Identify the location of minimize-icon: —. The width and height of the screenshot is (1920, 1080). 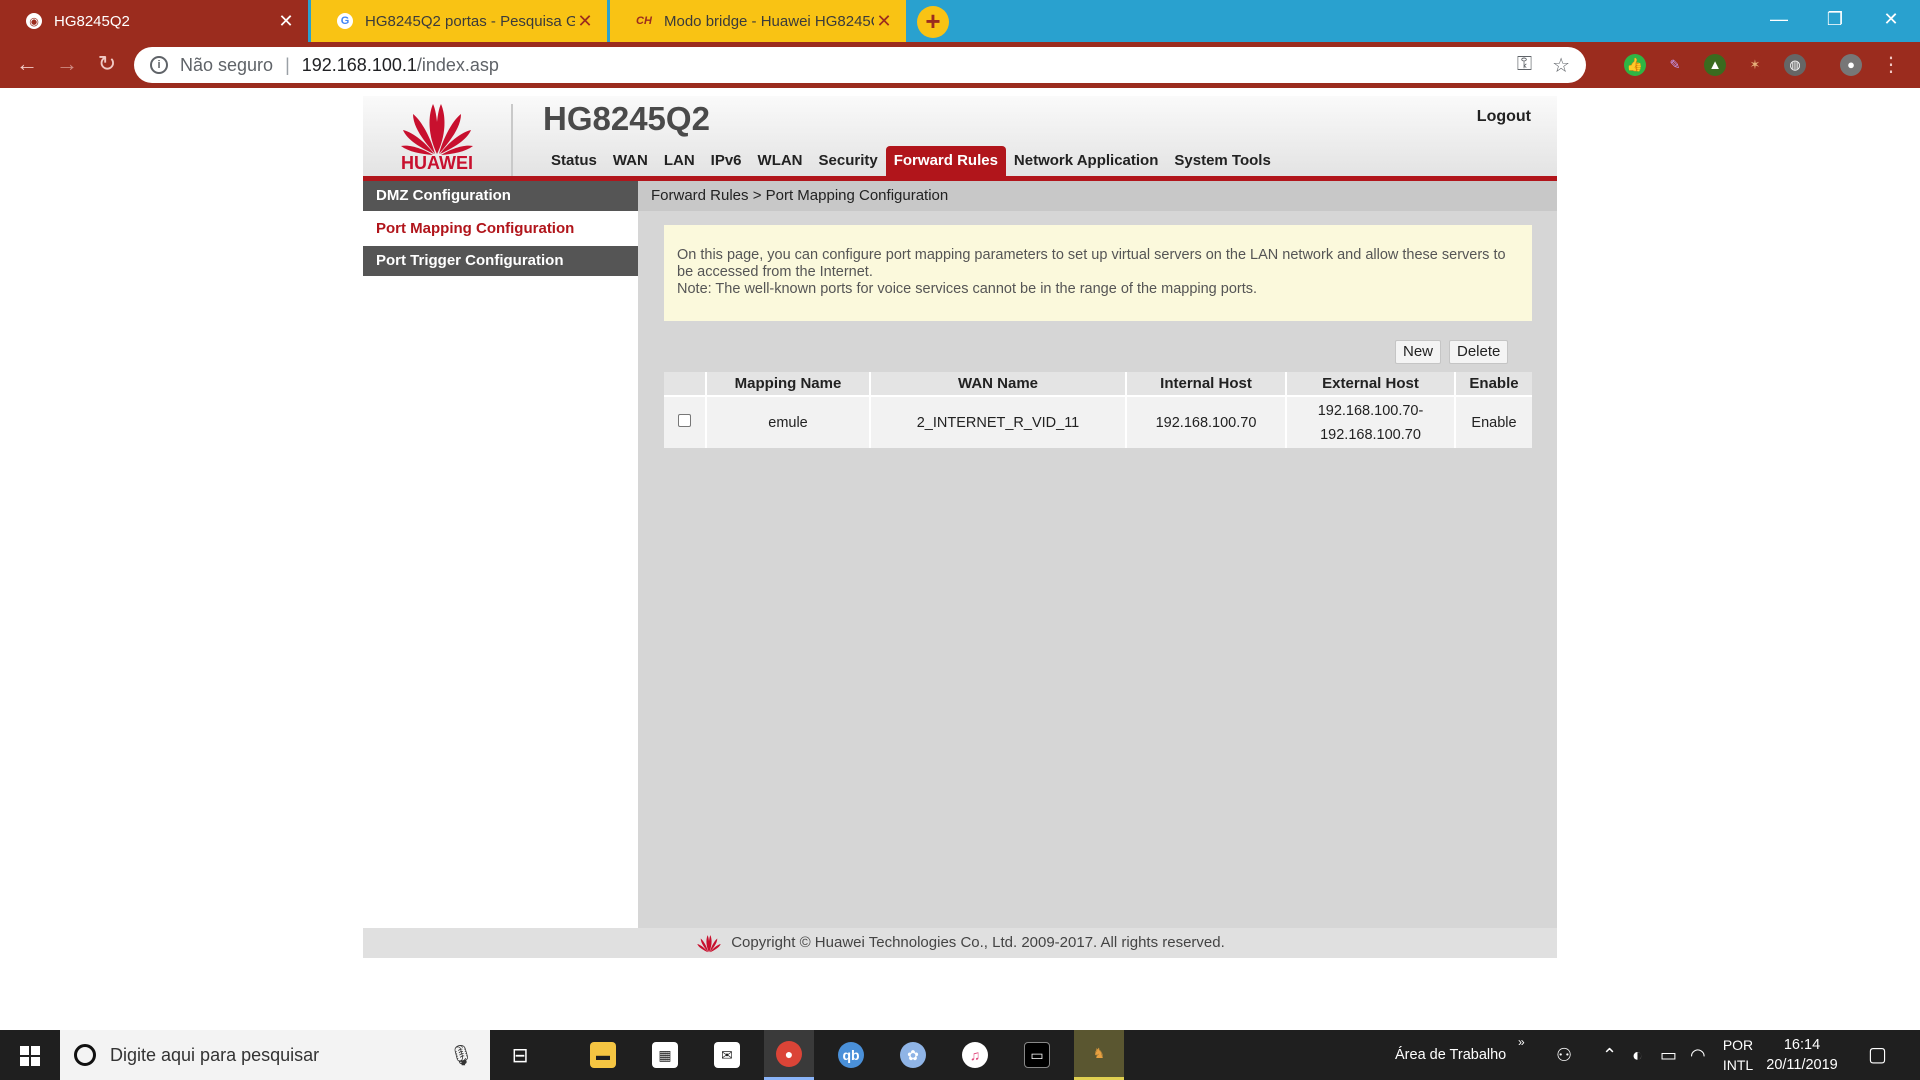
(1779, 21).